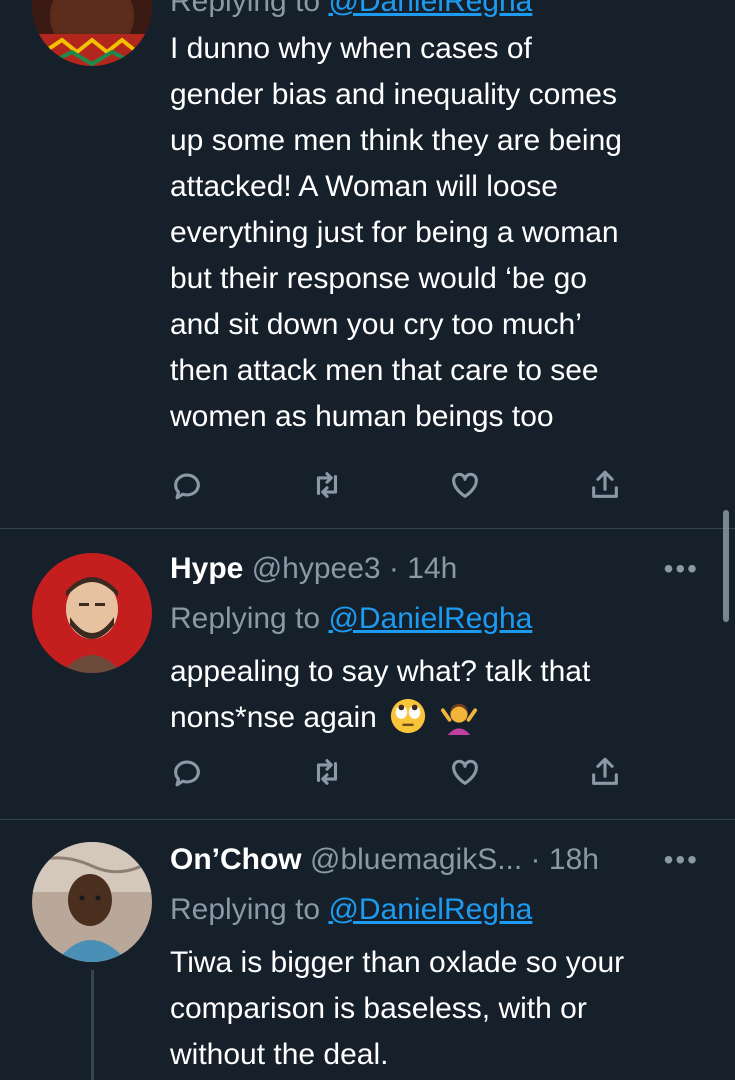  Describe the element at coordinates (408, 716) in the screenshot. I see `face-with-rolling-eyes-emoji` at that location.